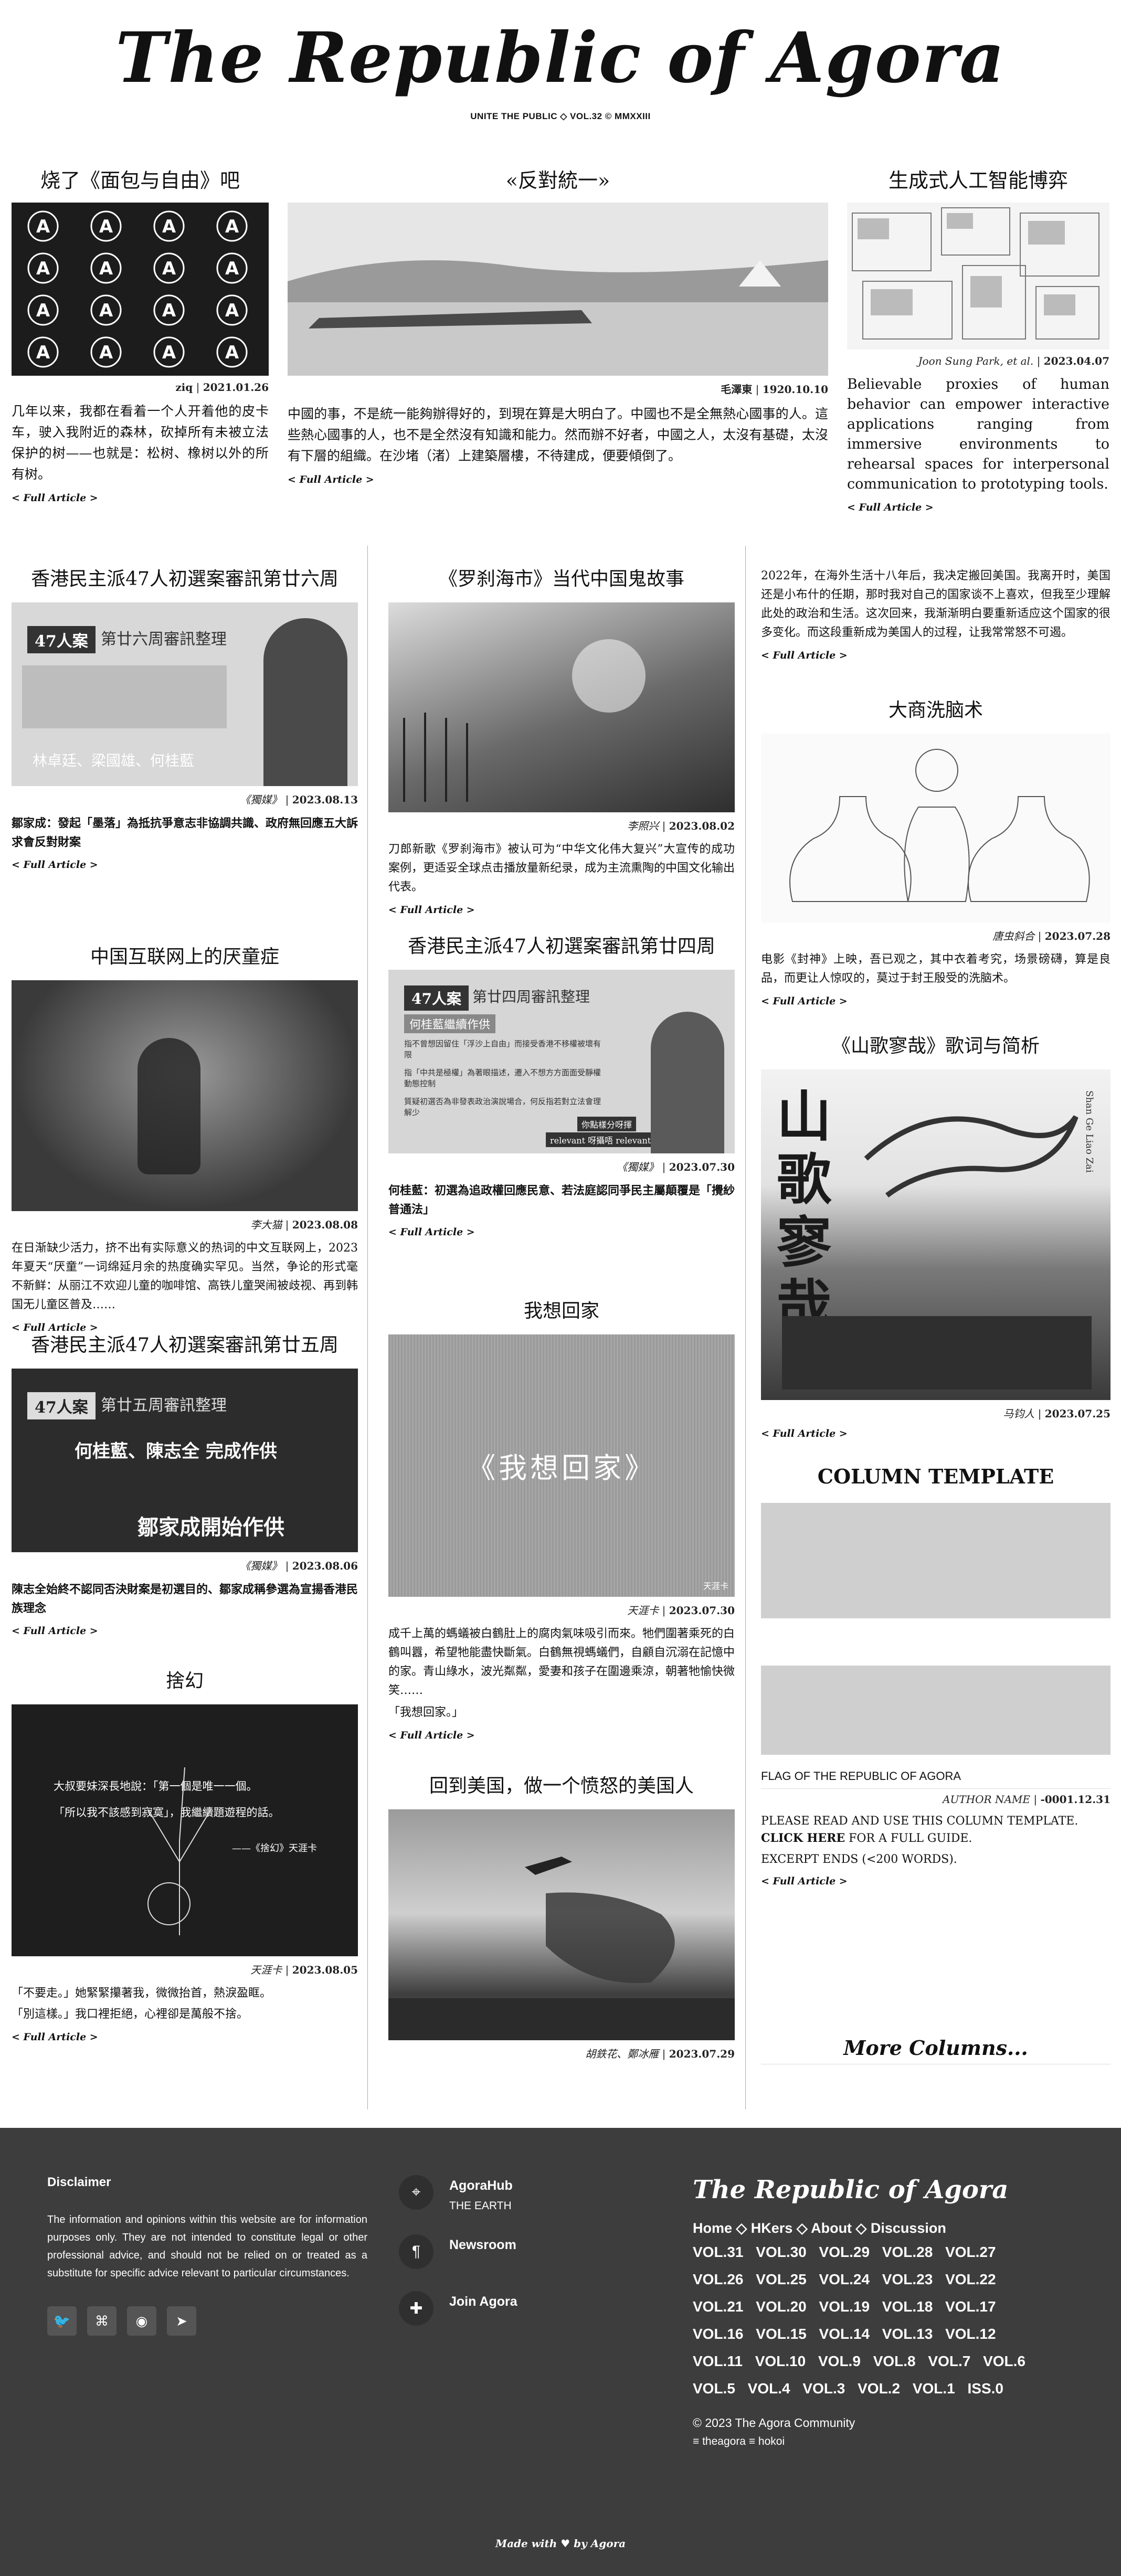 The image size is (1121, 2576). Describe the element at coordinates (781, 2252) in the screenshot. I see `volume-link: VOL.30` at that location.